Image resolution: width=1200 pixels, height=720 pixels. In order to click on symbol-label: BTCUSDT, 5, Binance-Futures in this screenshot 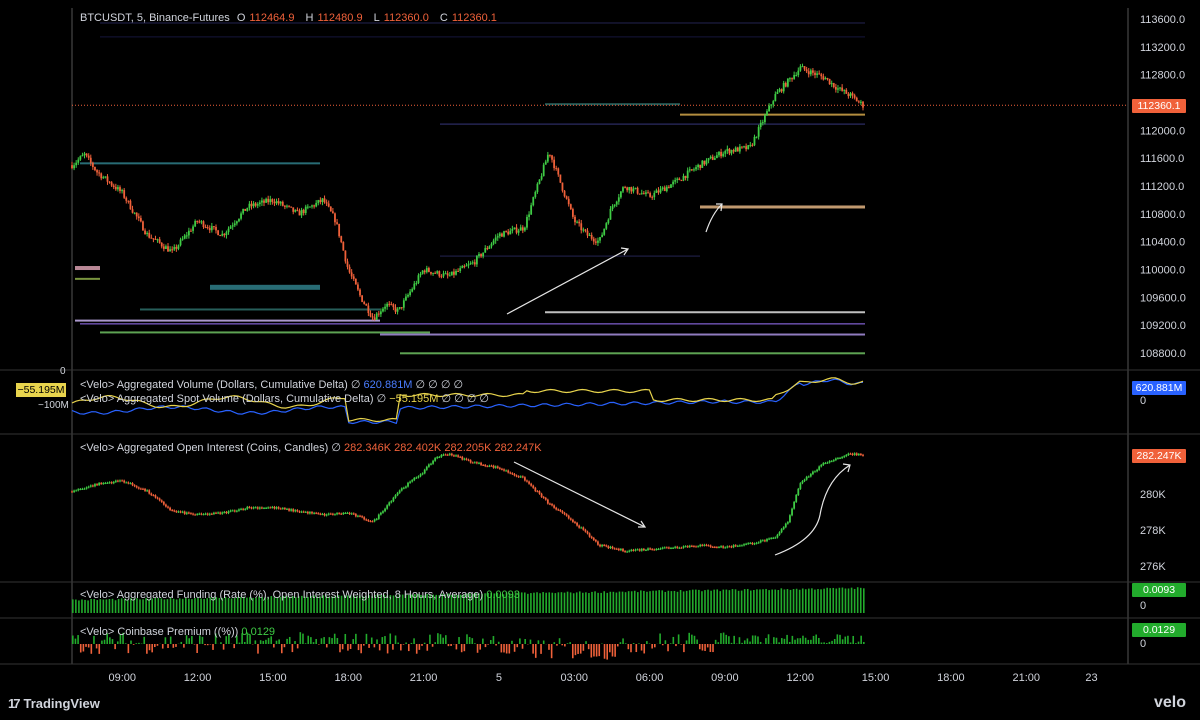, I will do `click(155, 18)`.